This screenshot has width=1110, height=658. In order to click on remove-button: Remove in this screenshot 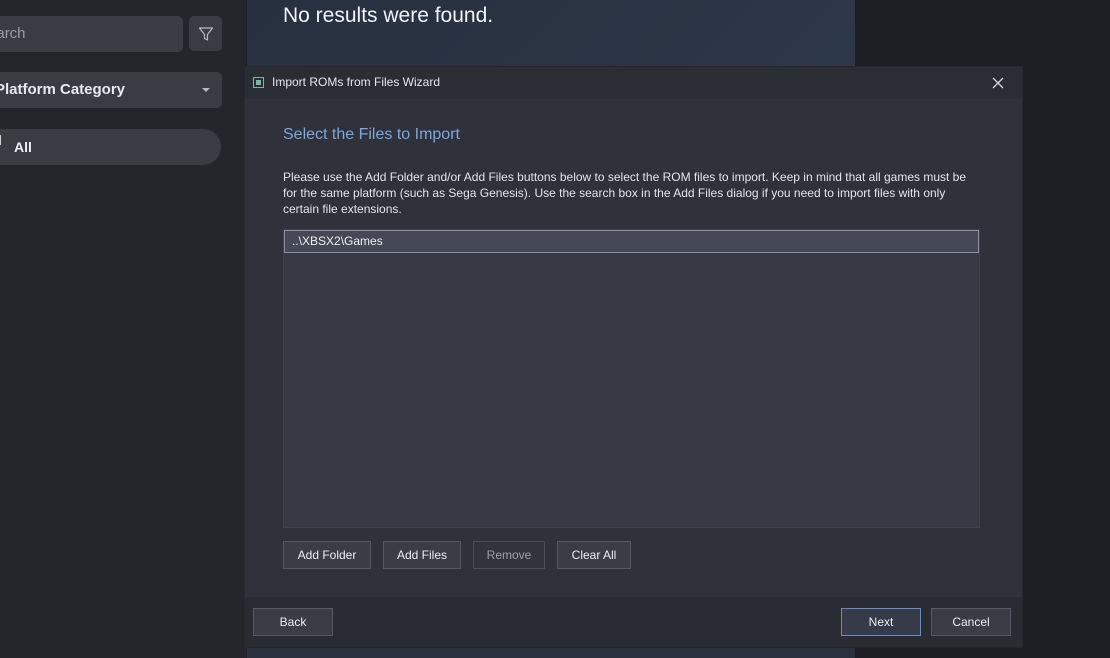, I will do `click(509, 555)`.